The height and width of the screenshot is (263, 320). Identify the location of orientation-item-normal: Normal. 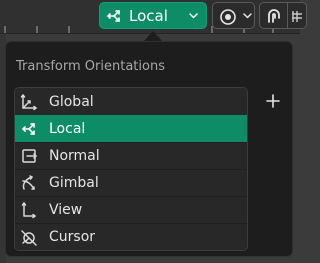
(131, 155).